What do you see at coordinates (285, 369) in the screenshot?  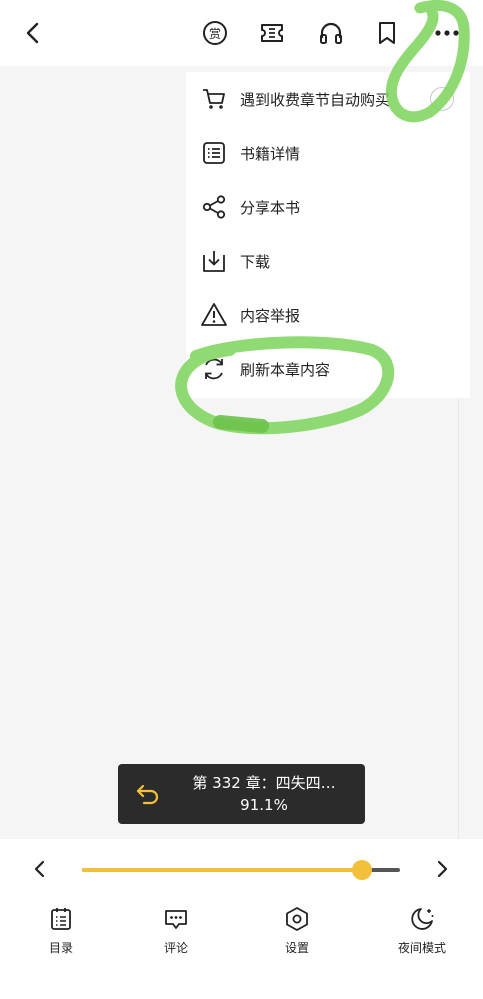 I see `menu-item-label: 刷新本章内容` at bounding box center [285, 369].